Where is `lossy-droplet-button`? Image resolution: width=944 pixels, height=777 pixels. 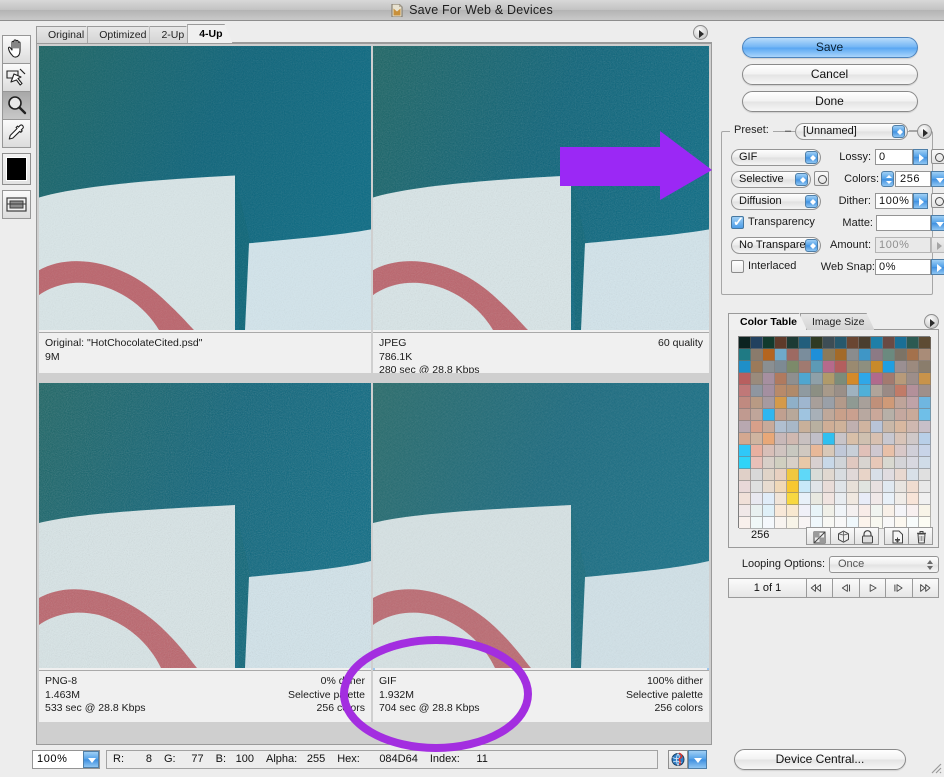 lossy-droplet-button is located at coordinates (937, 156).